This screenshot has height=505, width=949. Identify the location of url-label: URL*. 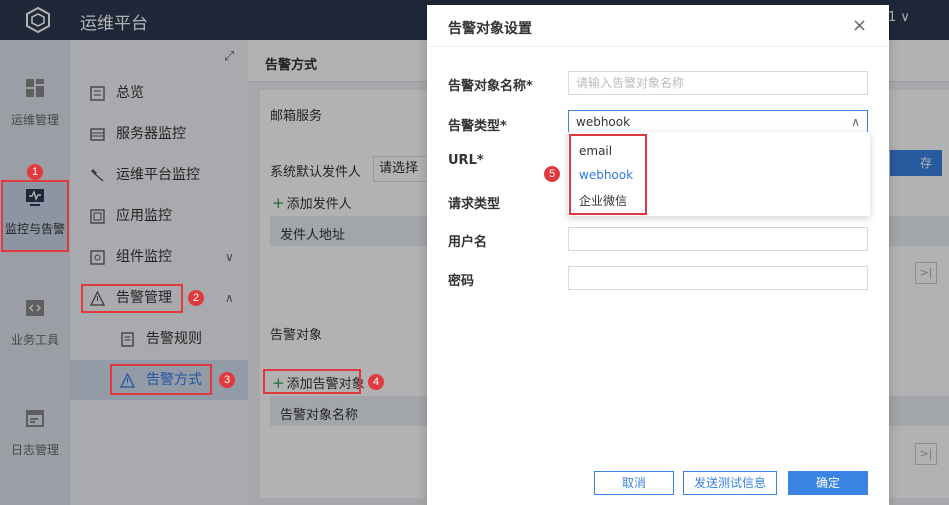
(466, 160).